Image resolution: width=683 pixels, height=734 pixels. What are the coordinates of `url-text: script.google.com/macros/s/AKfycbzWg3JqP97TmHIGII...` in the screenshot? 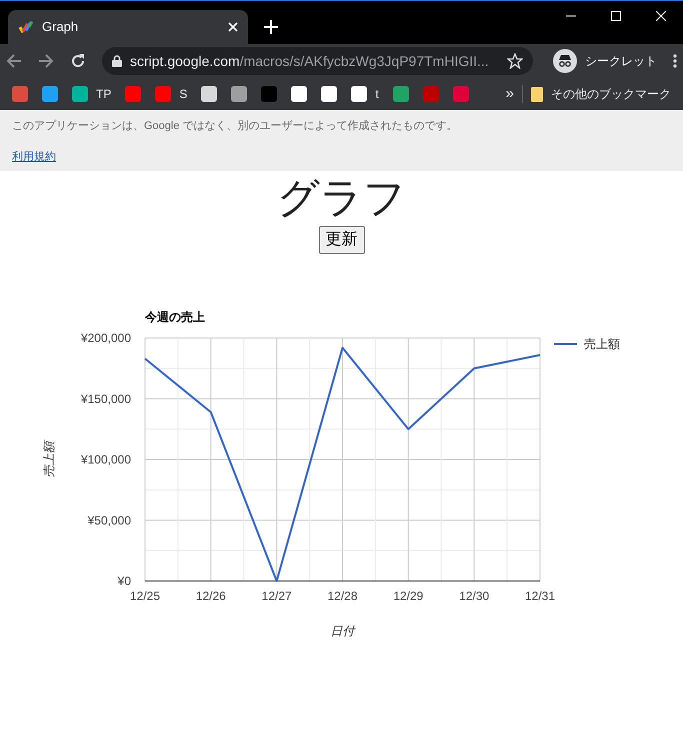 It's located at (310, 61).